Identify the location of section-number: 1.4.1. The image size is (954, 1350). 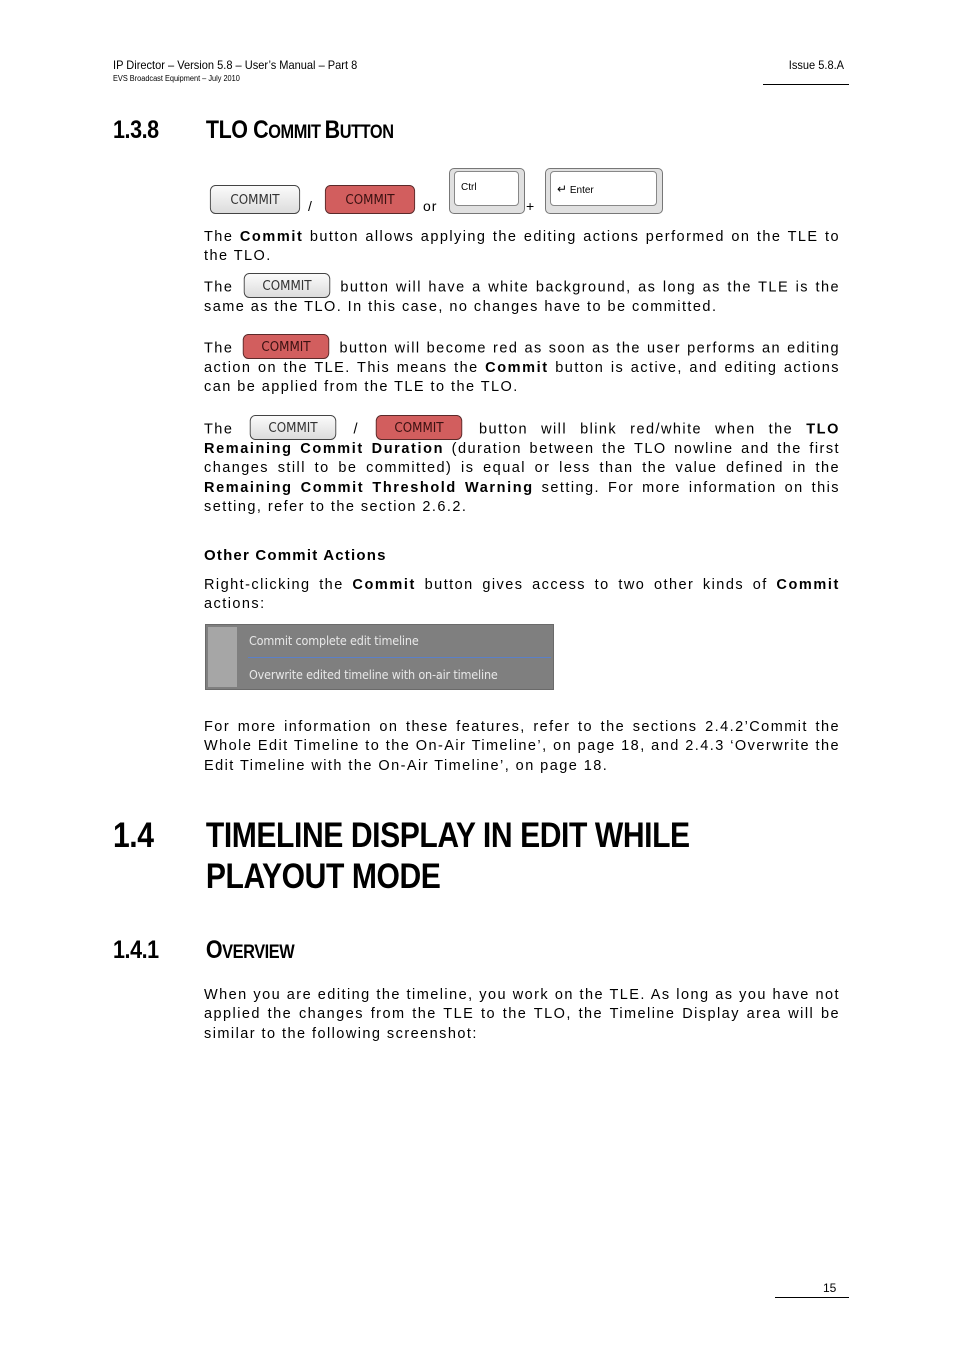
(136, 950).